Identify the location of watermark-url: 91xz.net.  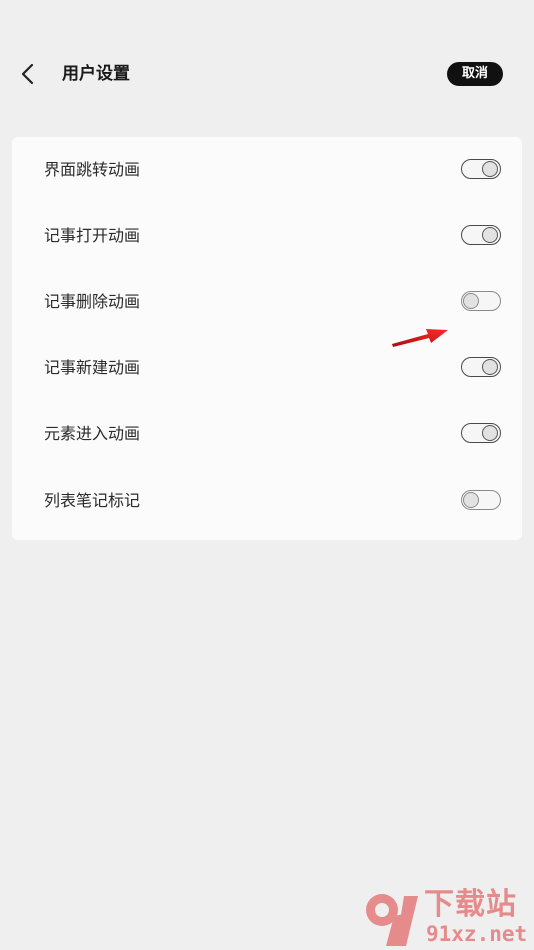
(477, 934).